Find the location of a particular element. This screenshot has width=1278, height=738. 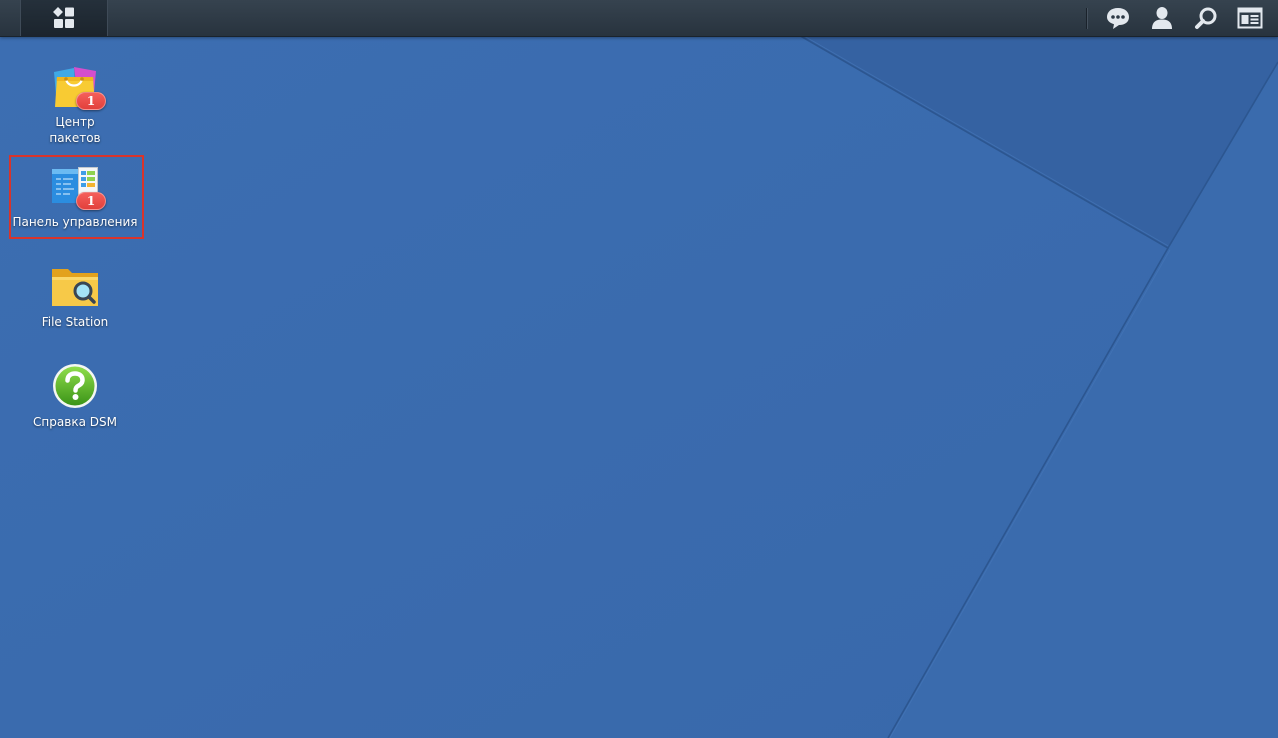

widgets-button is located at coordinates (1250, 18).